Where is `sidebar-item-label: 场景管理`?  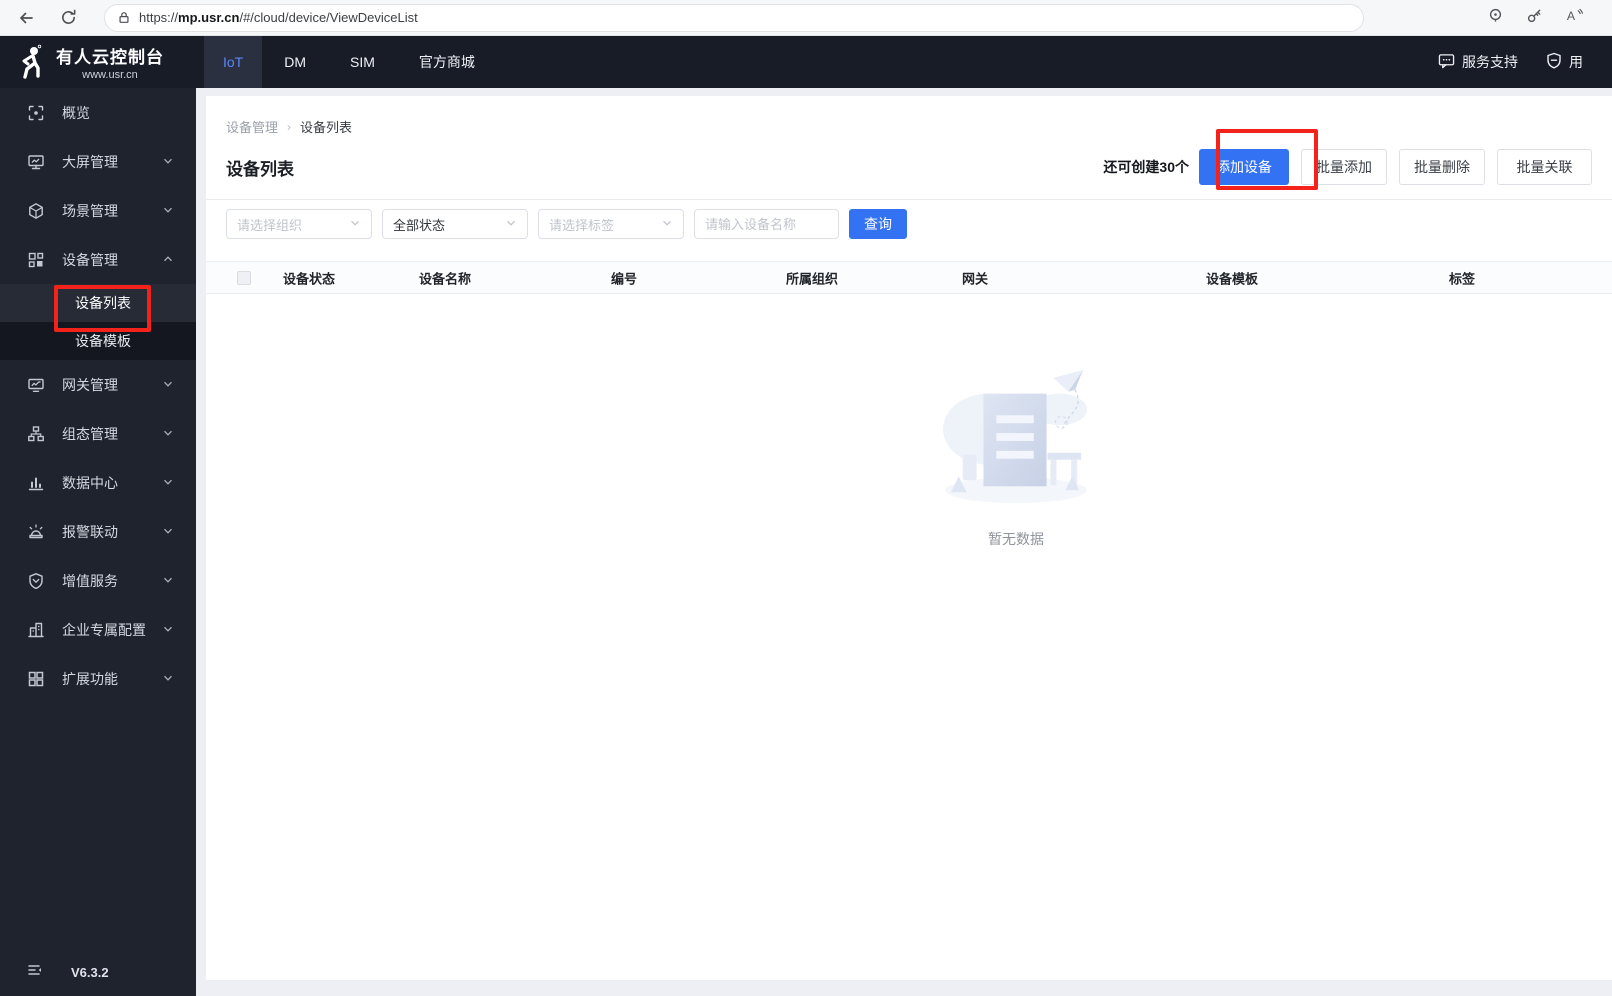
sidebar-item-label: 场景管理 is located at coordinates (90, 210).